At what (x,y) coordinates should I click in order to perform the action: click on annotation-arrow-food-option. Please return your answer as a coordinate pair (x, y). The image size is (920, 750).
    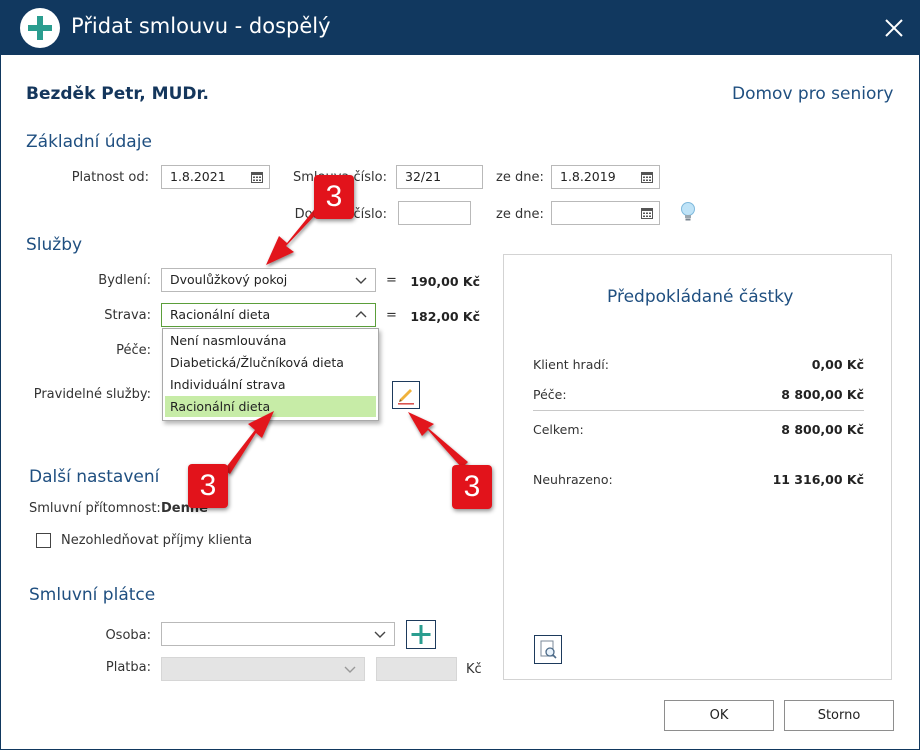
    Looking at the image, I should click on (249, 442).